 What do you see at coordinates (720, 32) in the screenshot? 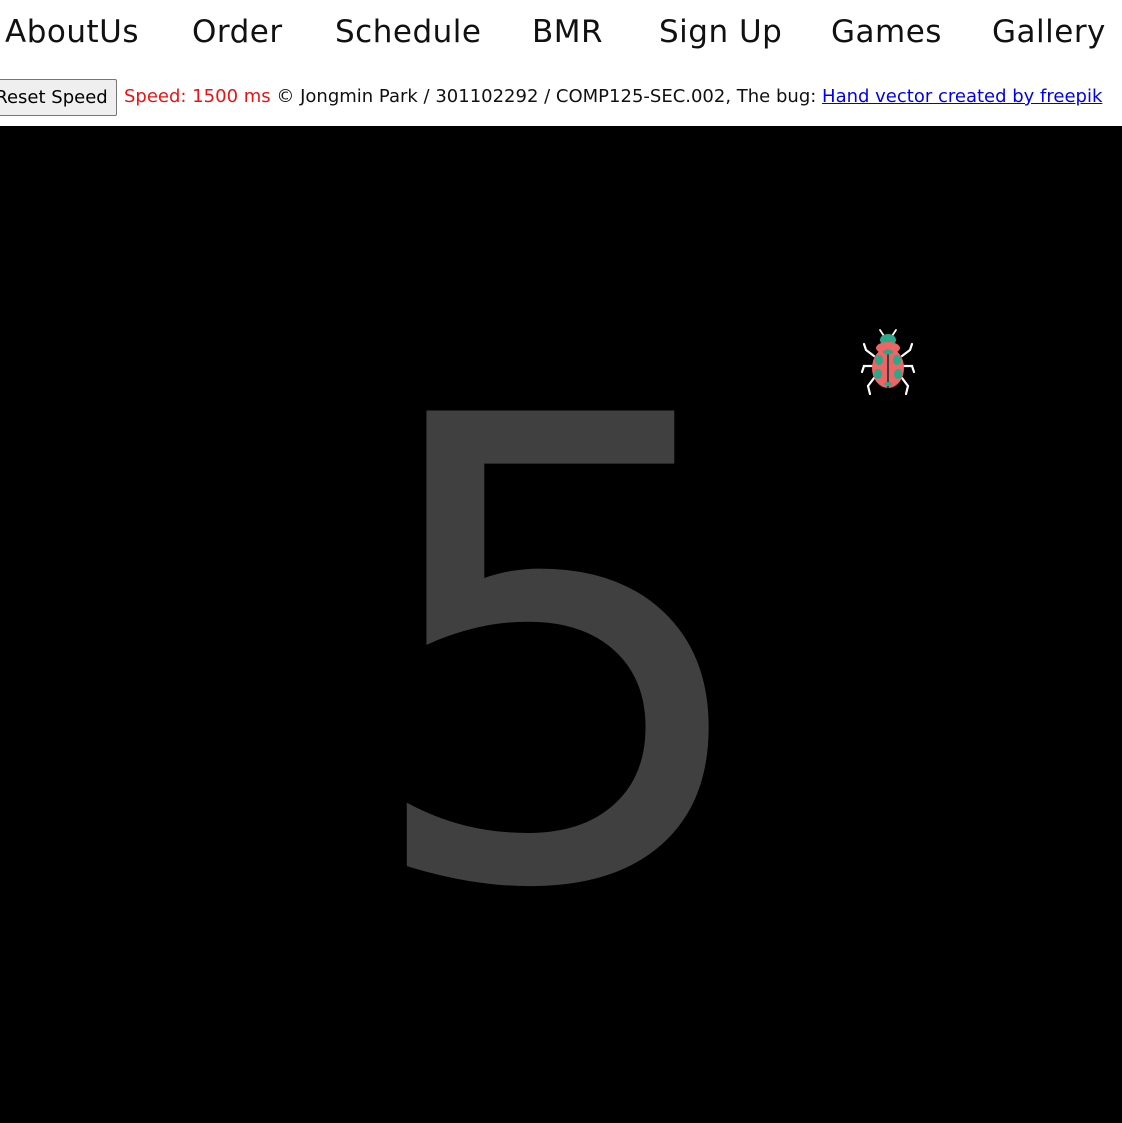
I see `nav-link-sign-up: Sign Up` at bounding box center [720, 32].